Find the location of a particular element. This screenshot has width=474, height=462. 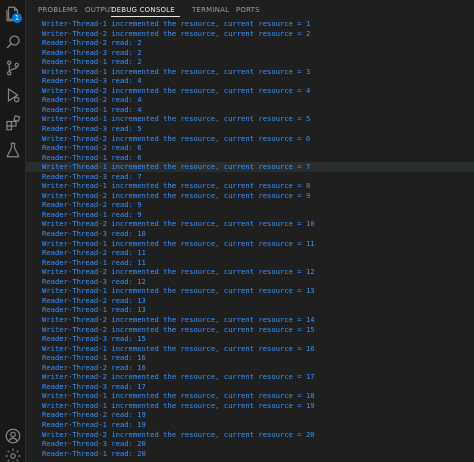

console-line: Reader-Thread-3 read: 15 is located at coordinates (94, 339).